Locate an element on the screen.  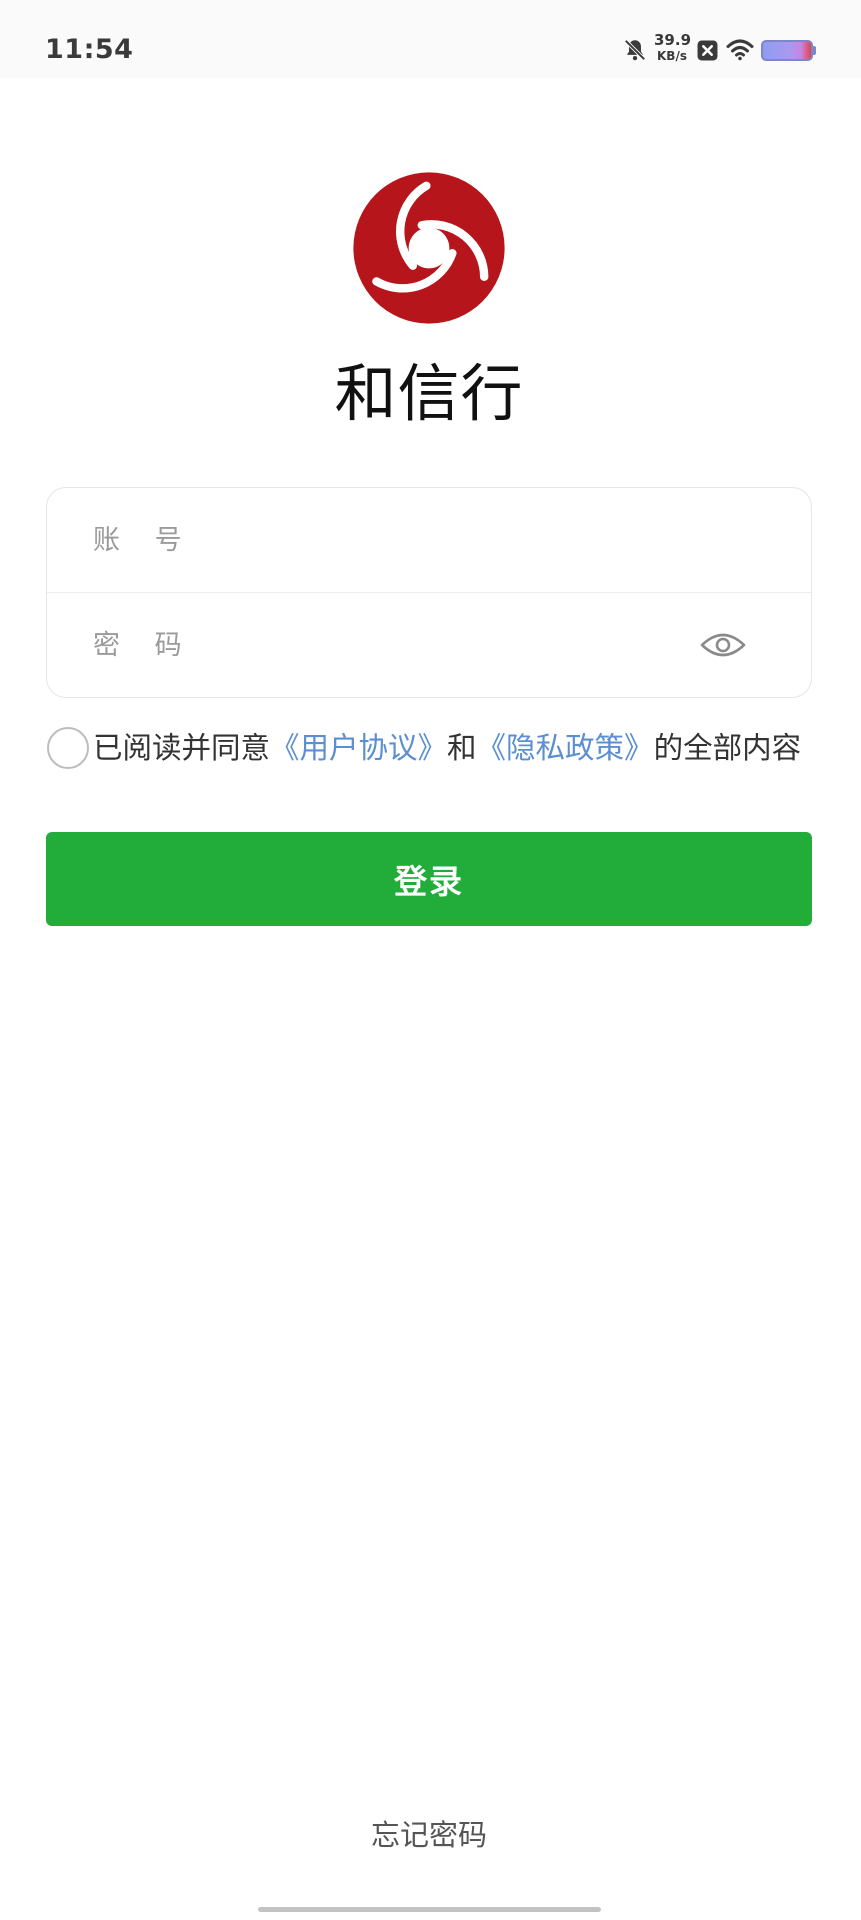
agreement-text: 已阅读并同意《用户协议》和《隐私政策》的全部内容 is located at coordinates (447, 748).